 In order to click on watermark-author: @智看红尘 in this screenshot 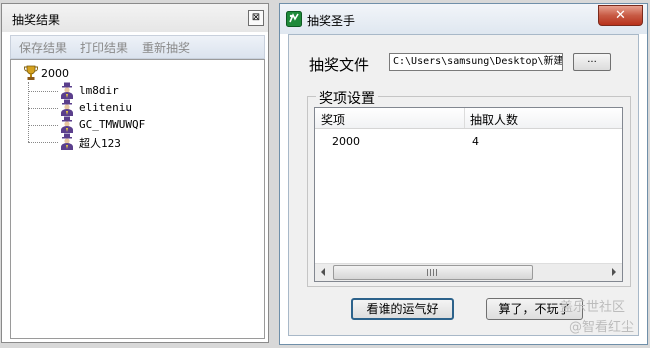, I will do `click(602, 327)`.